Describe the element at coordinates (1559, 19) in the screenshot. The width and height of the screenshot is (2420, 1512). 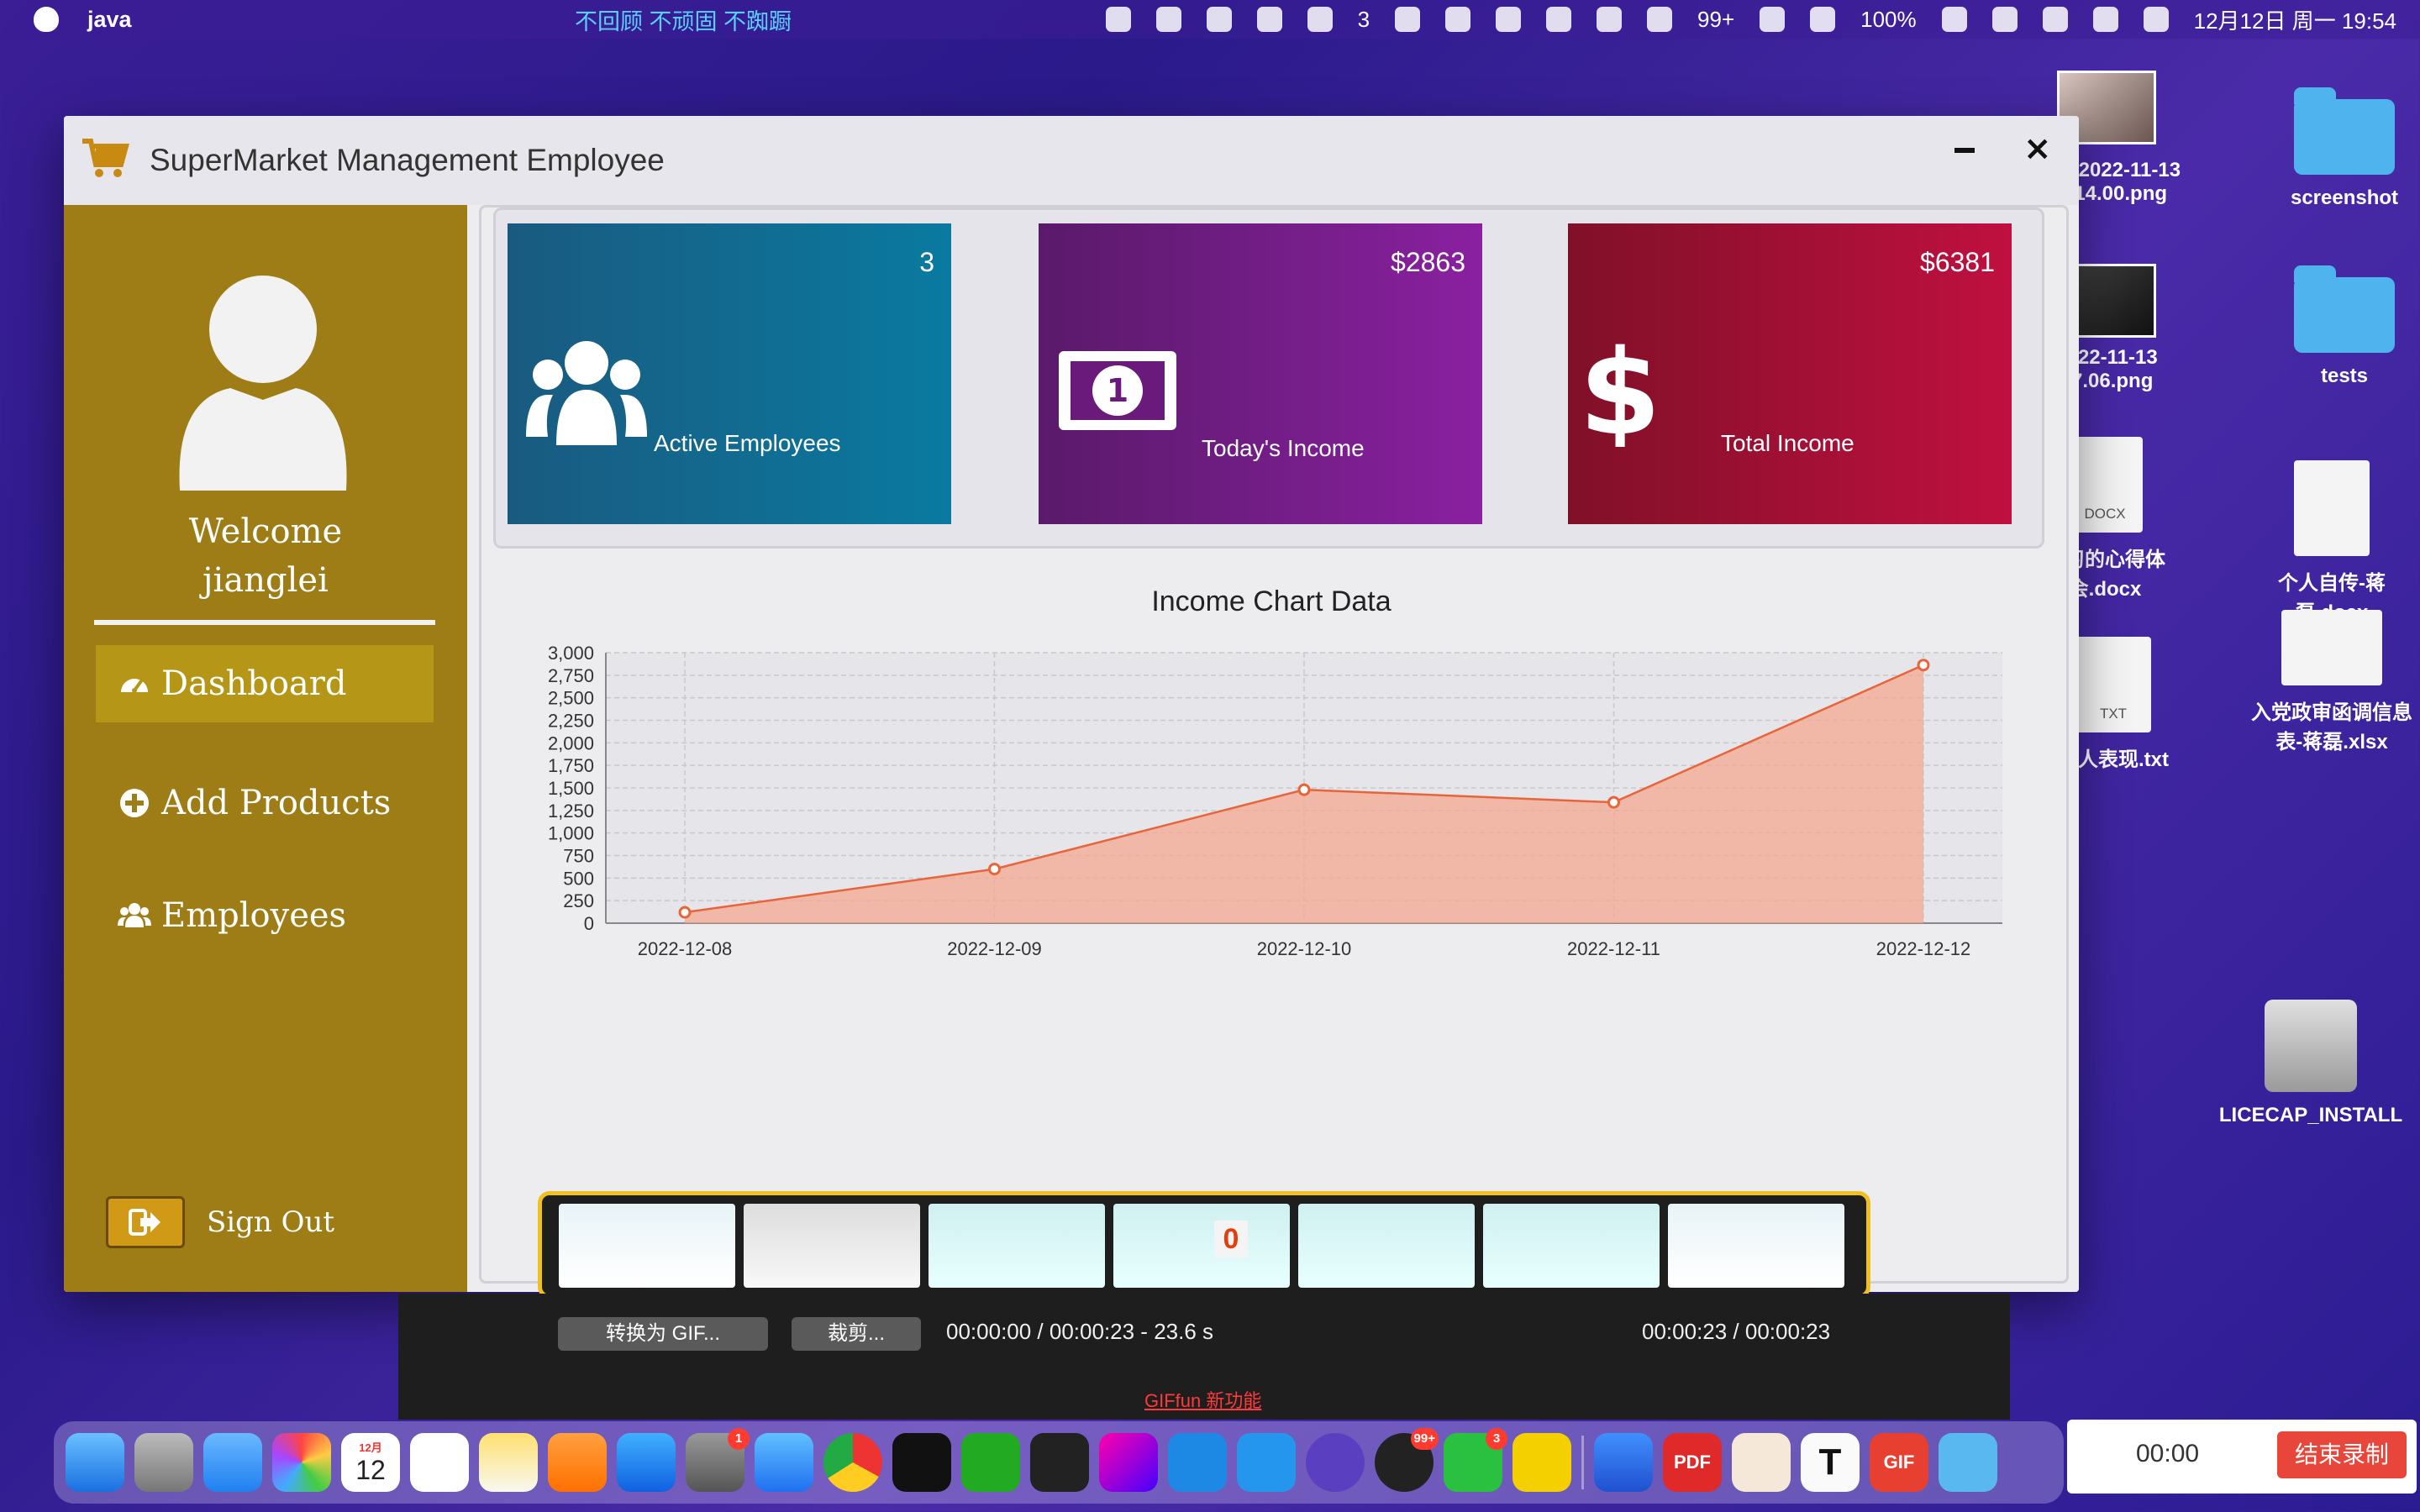
I see `bluetooth-icon` at that location.